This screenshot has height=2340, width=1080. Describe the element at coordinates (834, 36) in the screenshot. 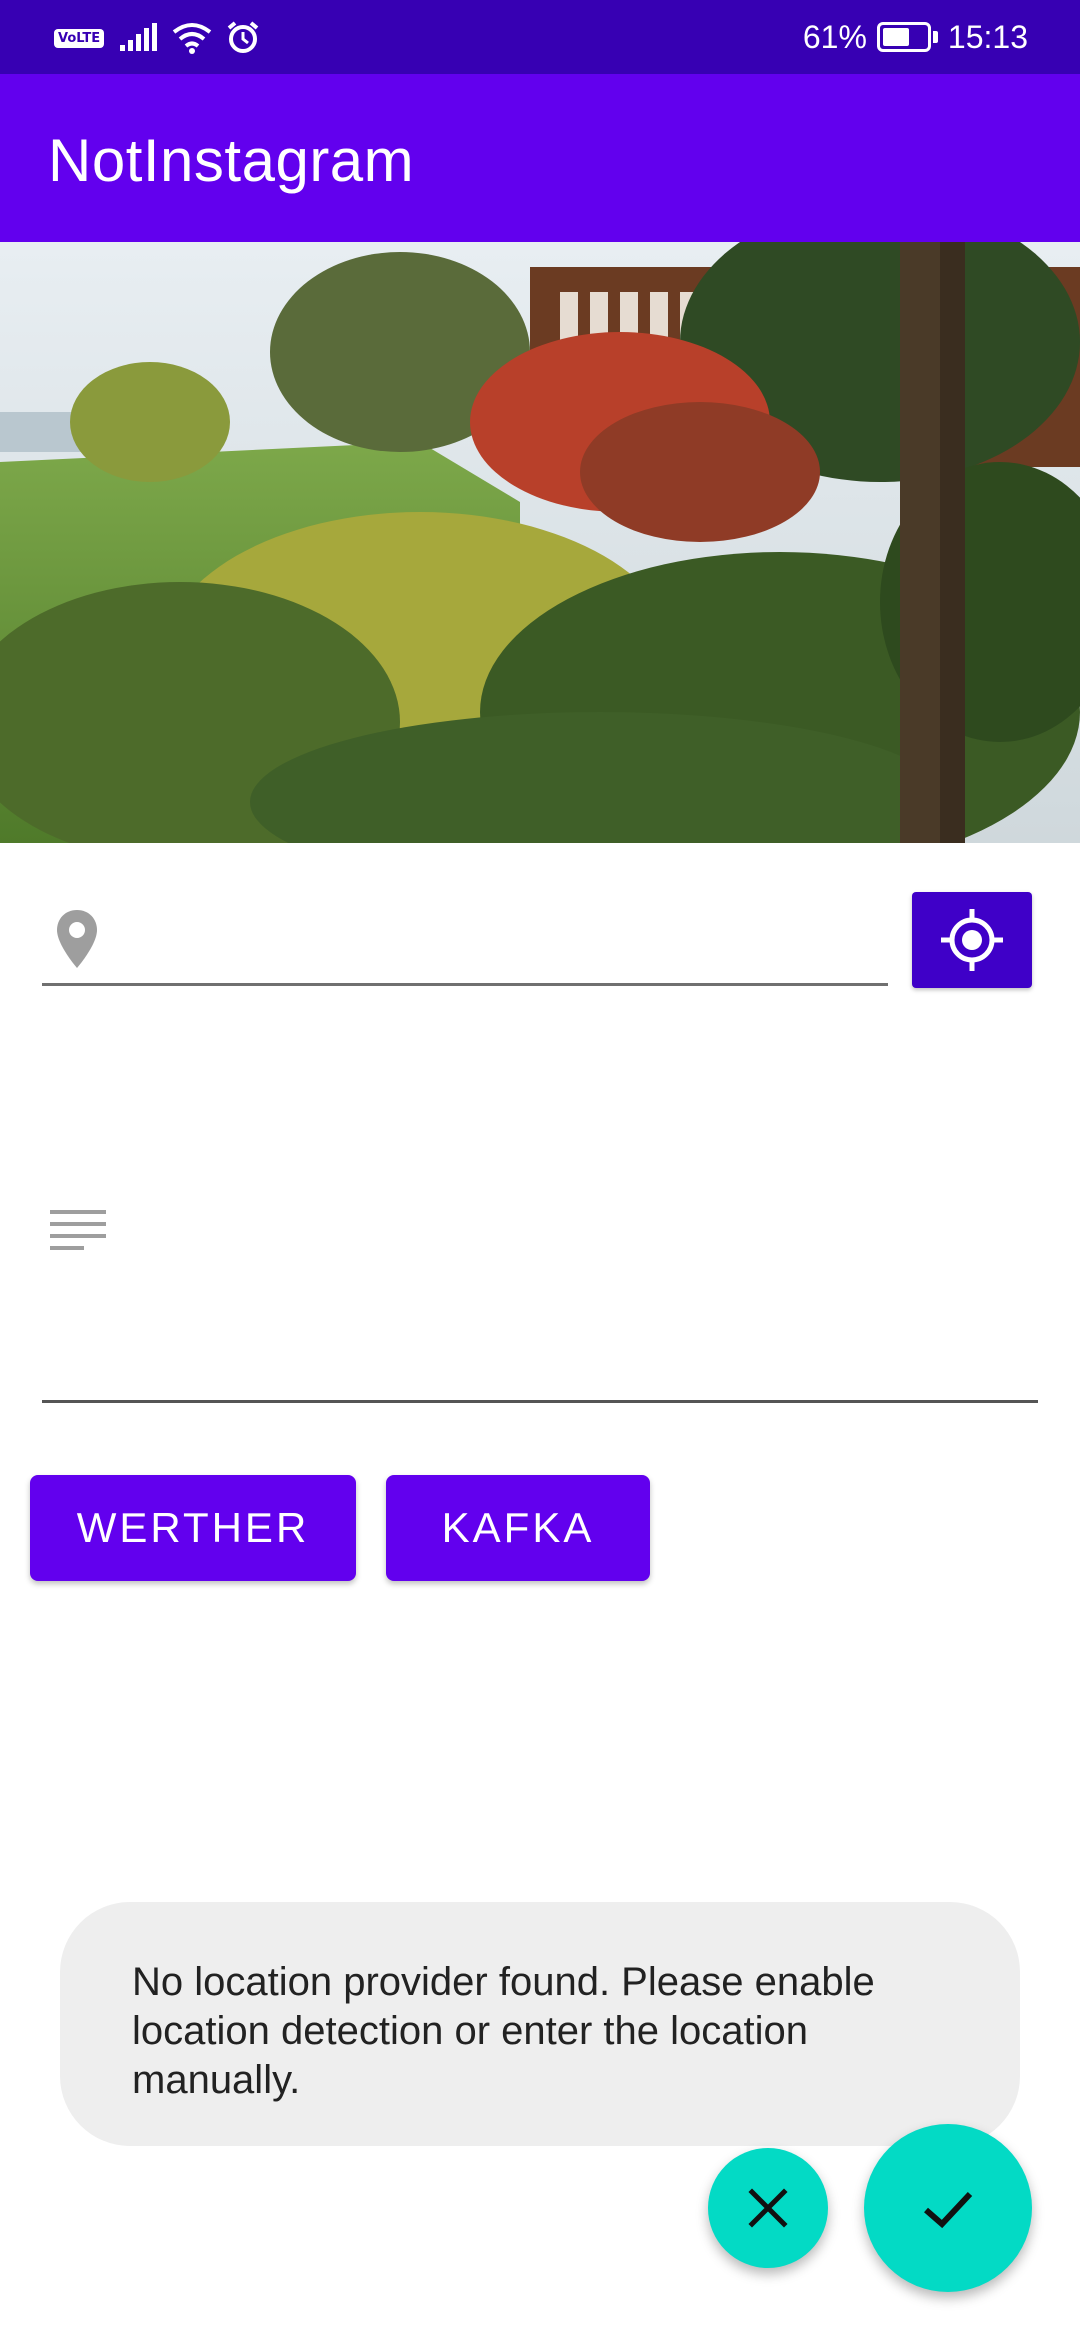

I see `battery-percentage: 61%` at that location.